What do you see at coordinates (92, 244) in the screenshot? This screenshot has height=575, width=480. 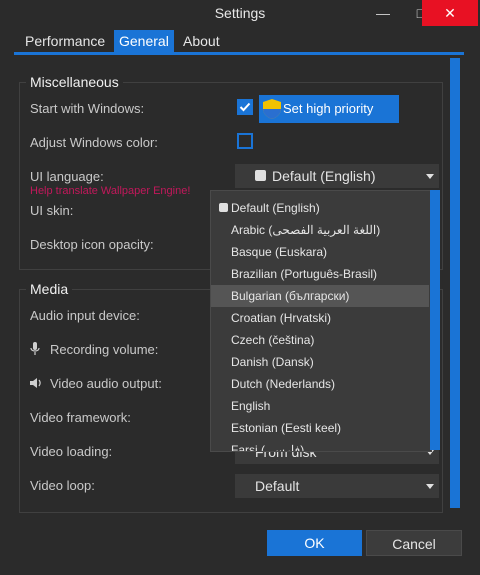 I see `desktop-icon-opacity-label: Desktop icon opacity:` at bounding box center [92, 244].